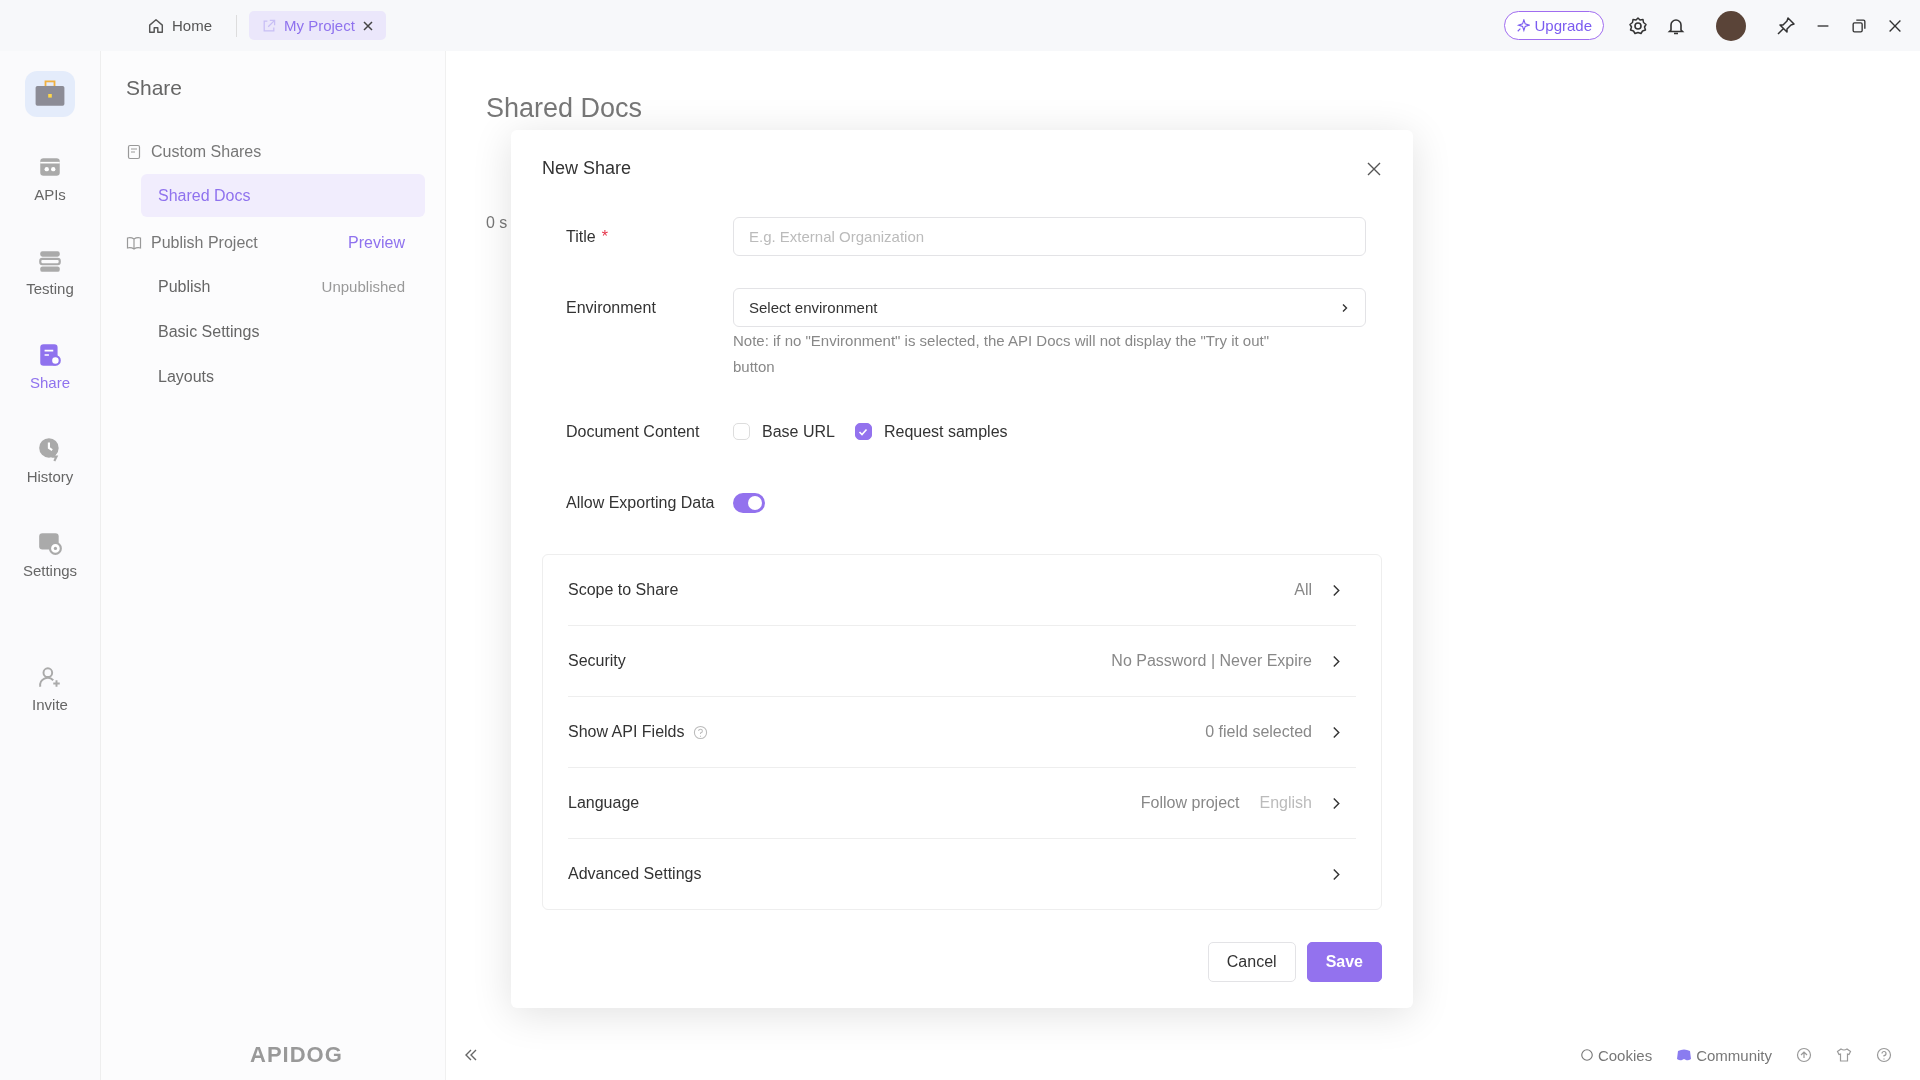  I want to click on sparkle-icon, so click(1523, 25).